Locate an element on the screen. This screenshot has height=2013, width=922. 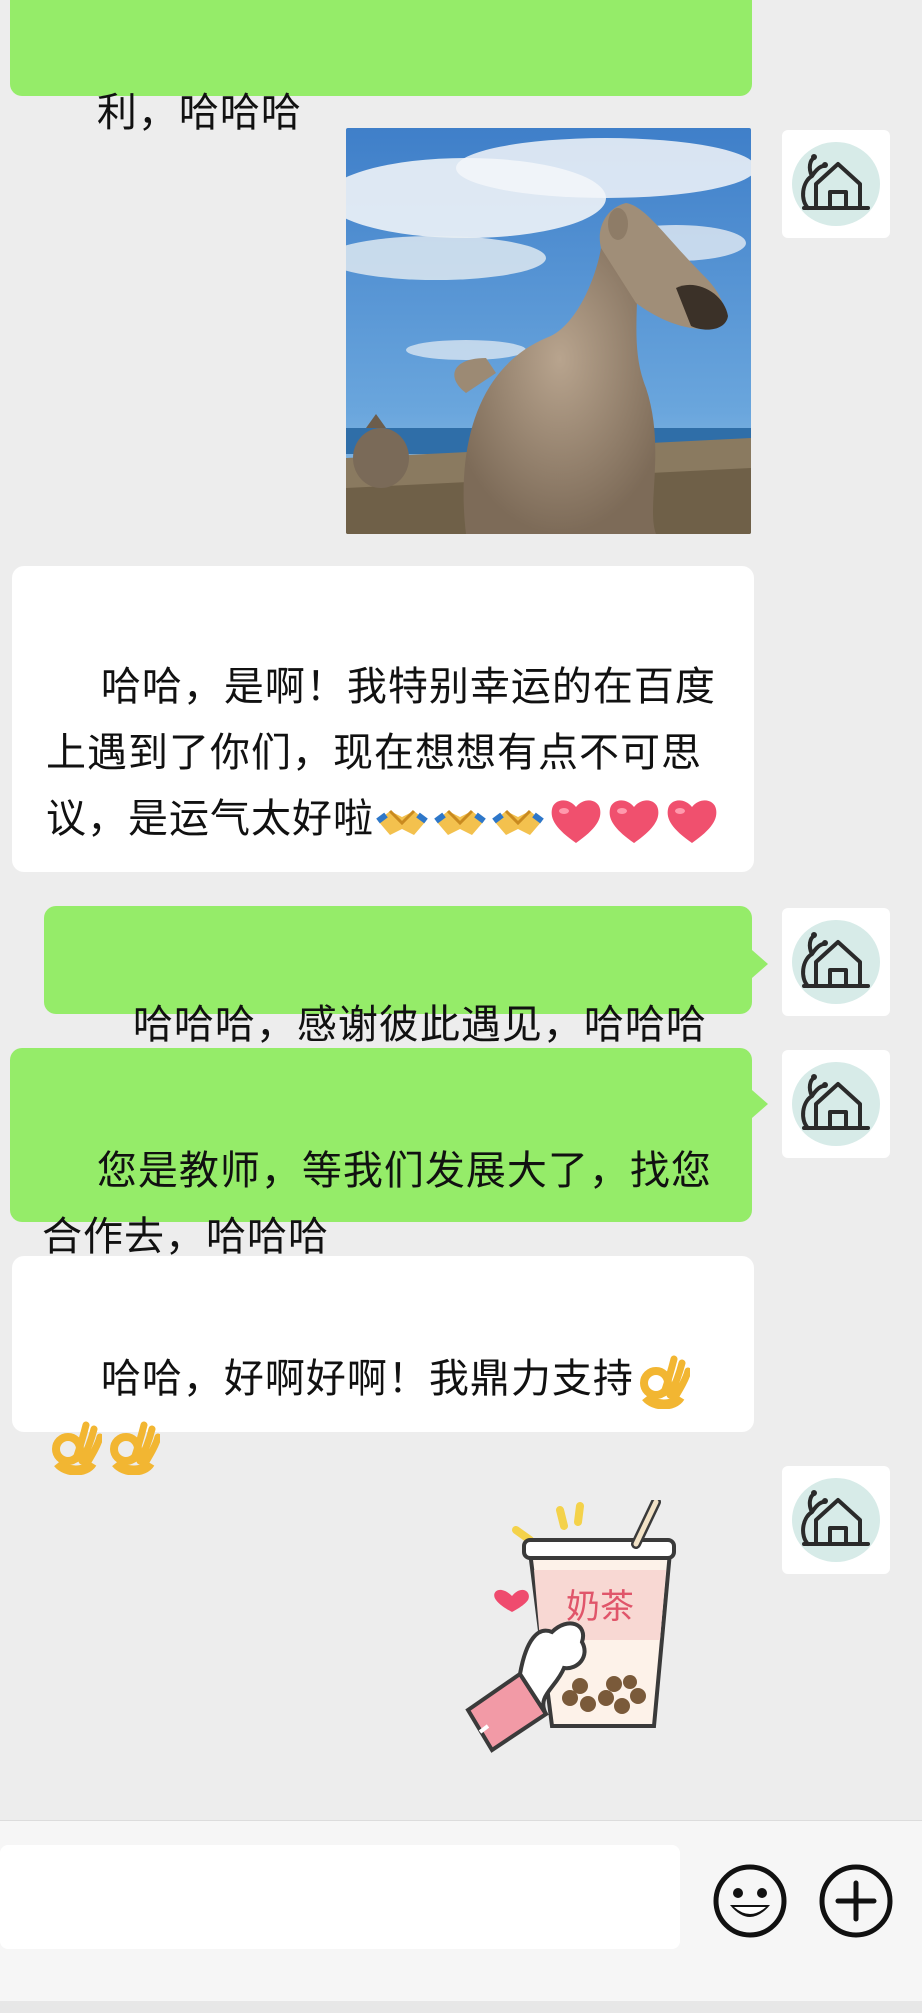
message-bubble: 哈哈，是啊！我特别幸运的在百度上遇到了你们，现在想想有点不可思议，是运气太好啦 is located at coordinates (383, 719).